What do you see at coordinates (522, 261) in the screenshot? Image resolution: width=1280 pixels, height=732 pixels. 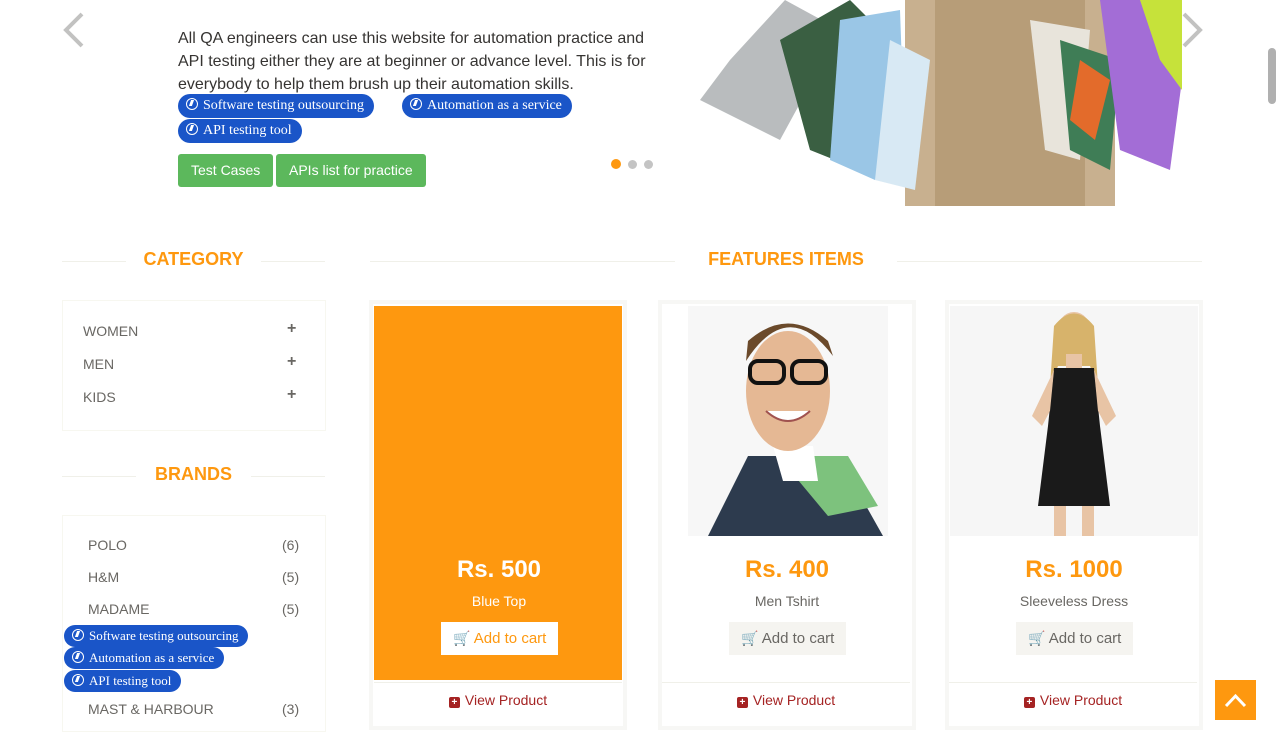 I see `features-title-line-left` at bounding box center [522, 261].